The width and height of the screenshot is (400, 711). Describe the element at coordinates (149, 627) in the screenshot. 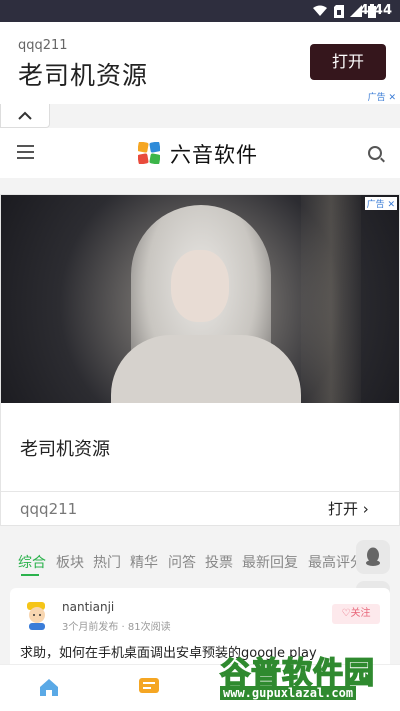

I see `post-views: 81次阅读` at that location.